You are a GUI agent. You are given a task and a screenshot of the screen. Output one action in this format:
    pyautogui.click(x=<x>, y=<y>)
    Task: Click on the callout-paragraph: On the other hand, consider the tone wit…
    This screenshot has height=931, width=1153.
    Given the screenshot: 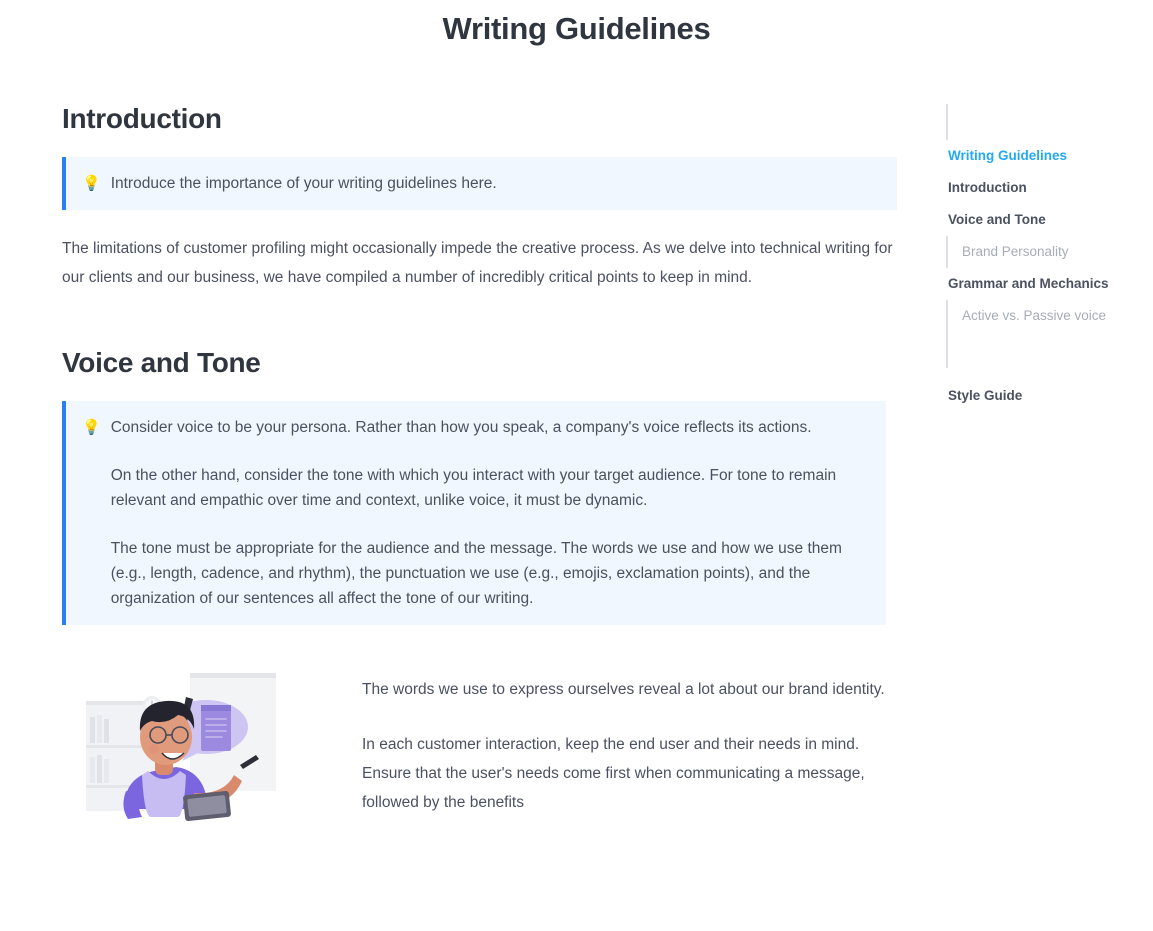 What is the action you would take?
    pyautogui.click(x=473, y=488)
    